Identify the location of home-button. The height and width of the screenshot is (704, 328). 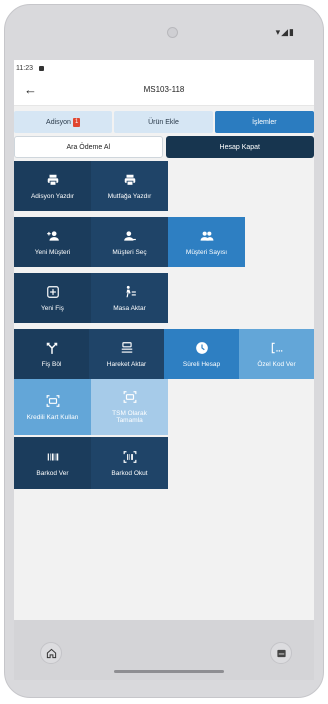
(51, 653).